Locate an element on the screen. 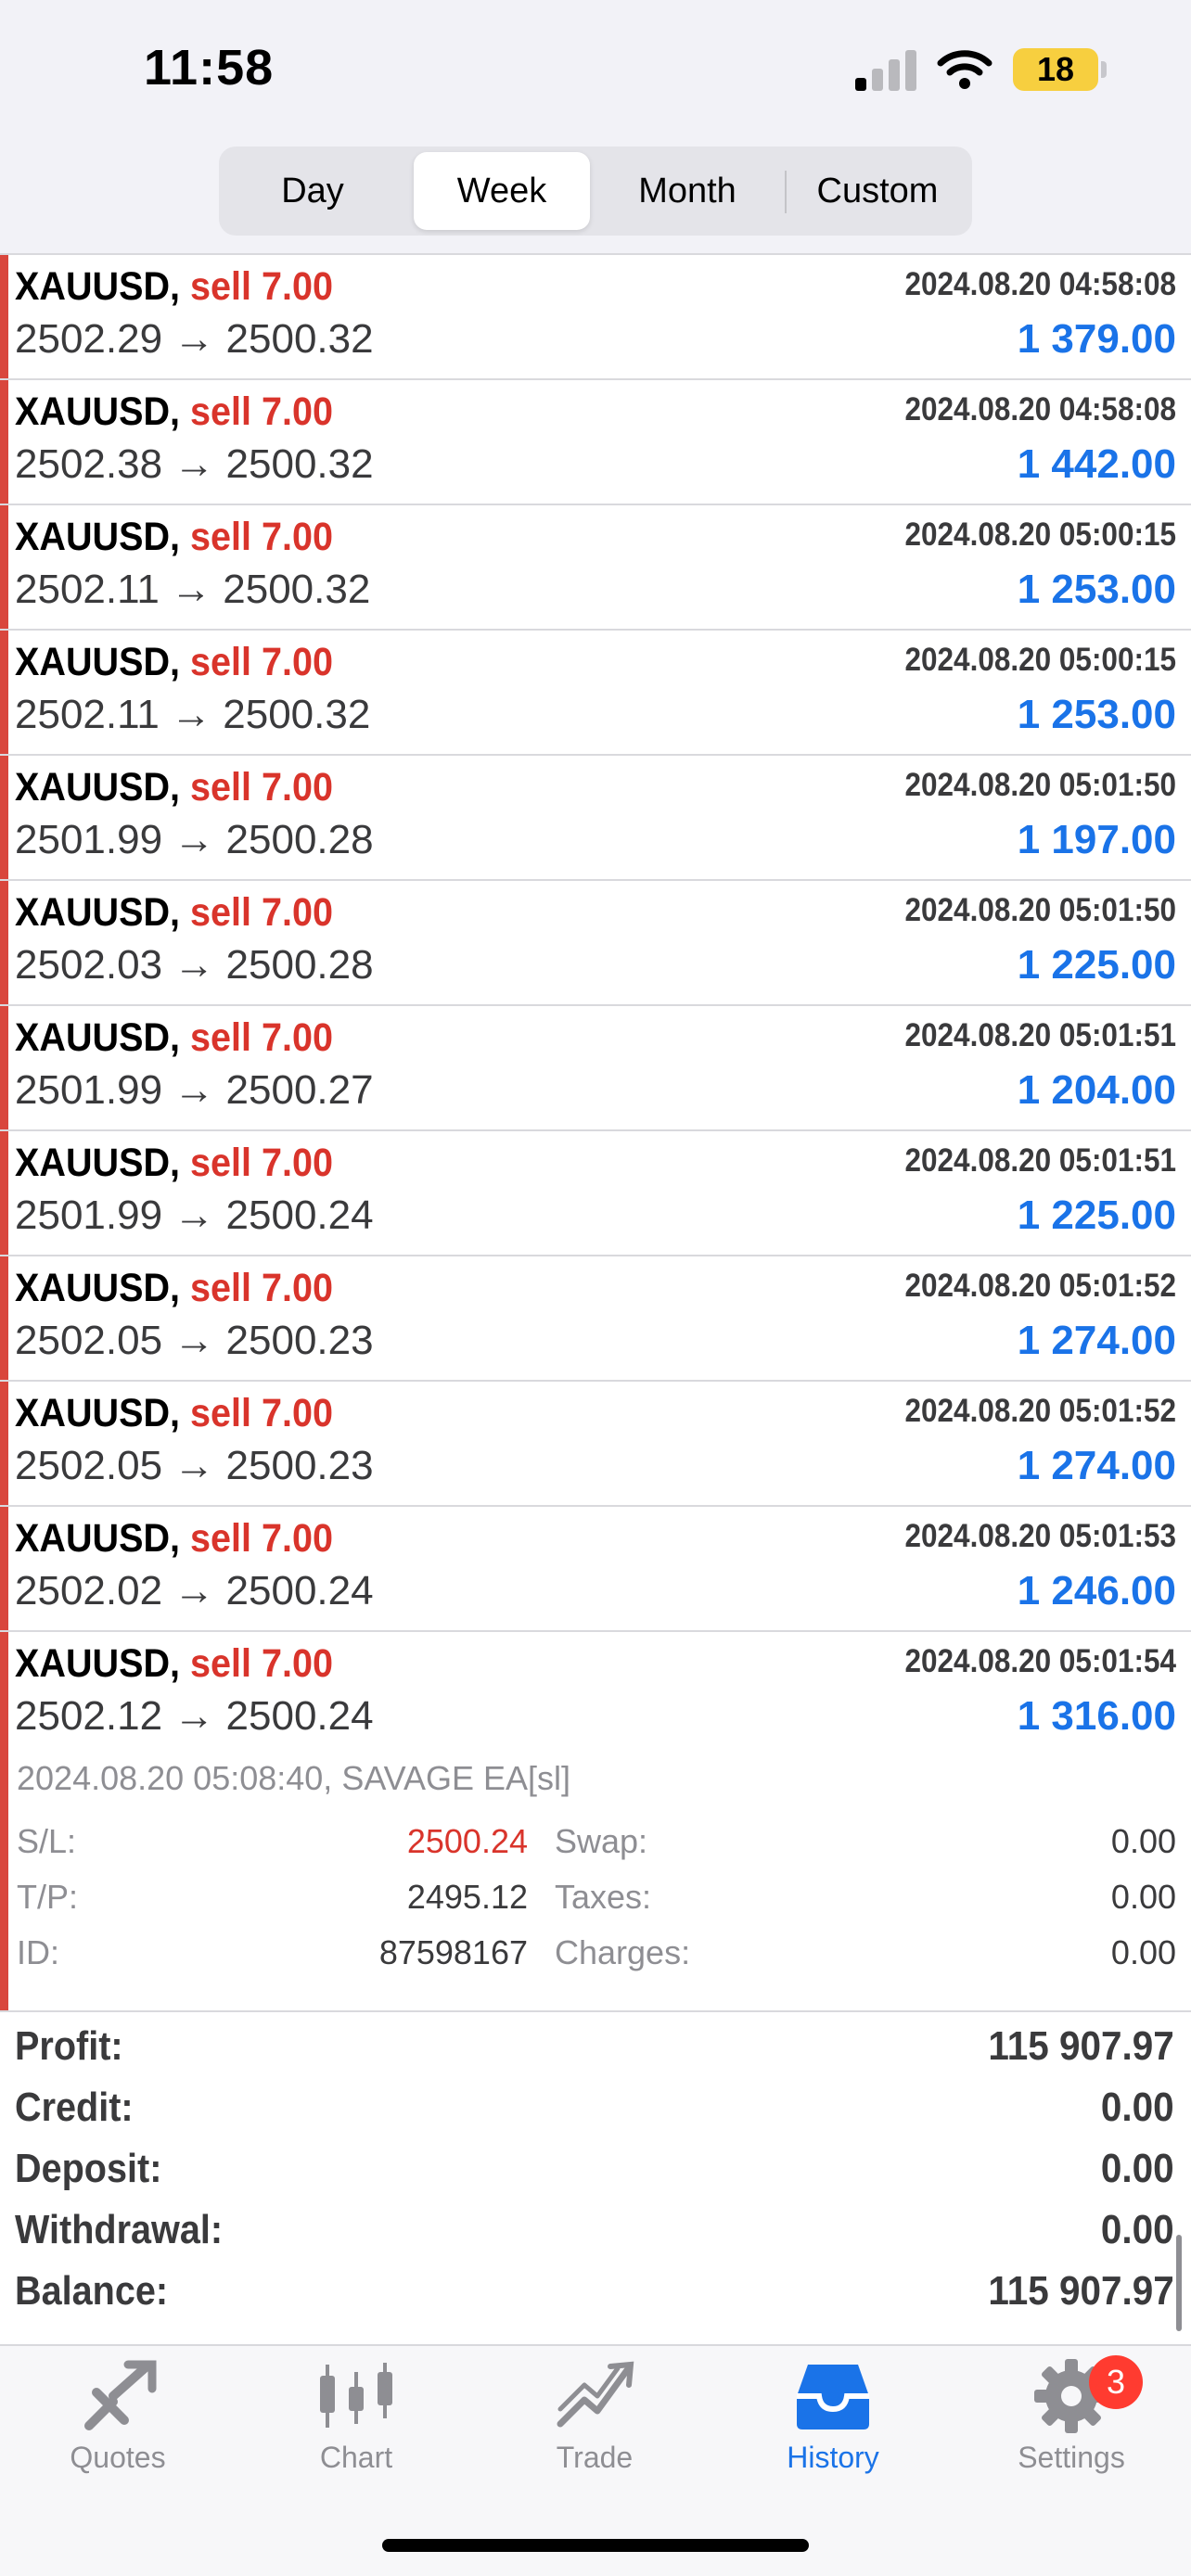 The width and height of the screenshot is (1191, 2576). charges-value: 0.00 is located at coordinates (1143, 1952).